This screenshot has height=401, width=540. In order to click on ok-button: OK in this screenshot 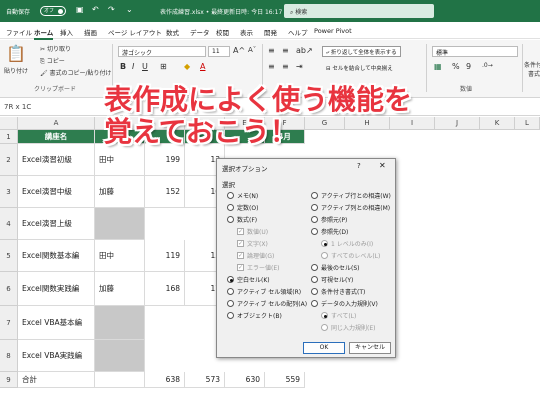, I will do `click(324, 348)`.